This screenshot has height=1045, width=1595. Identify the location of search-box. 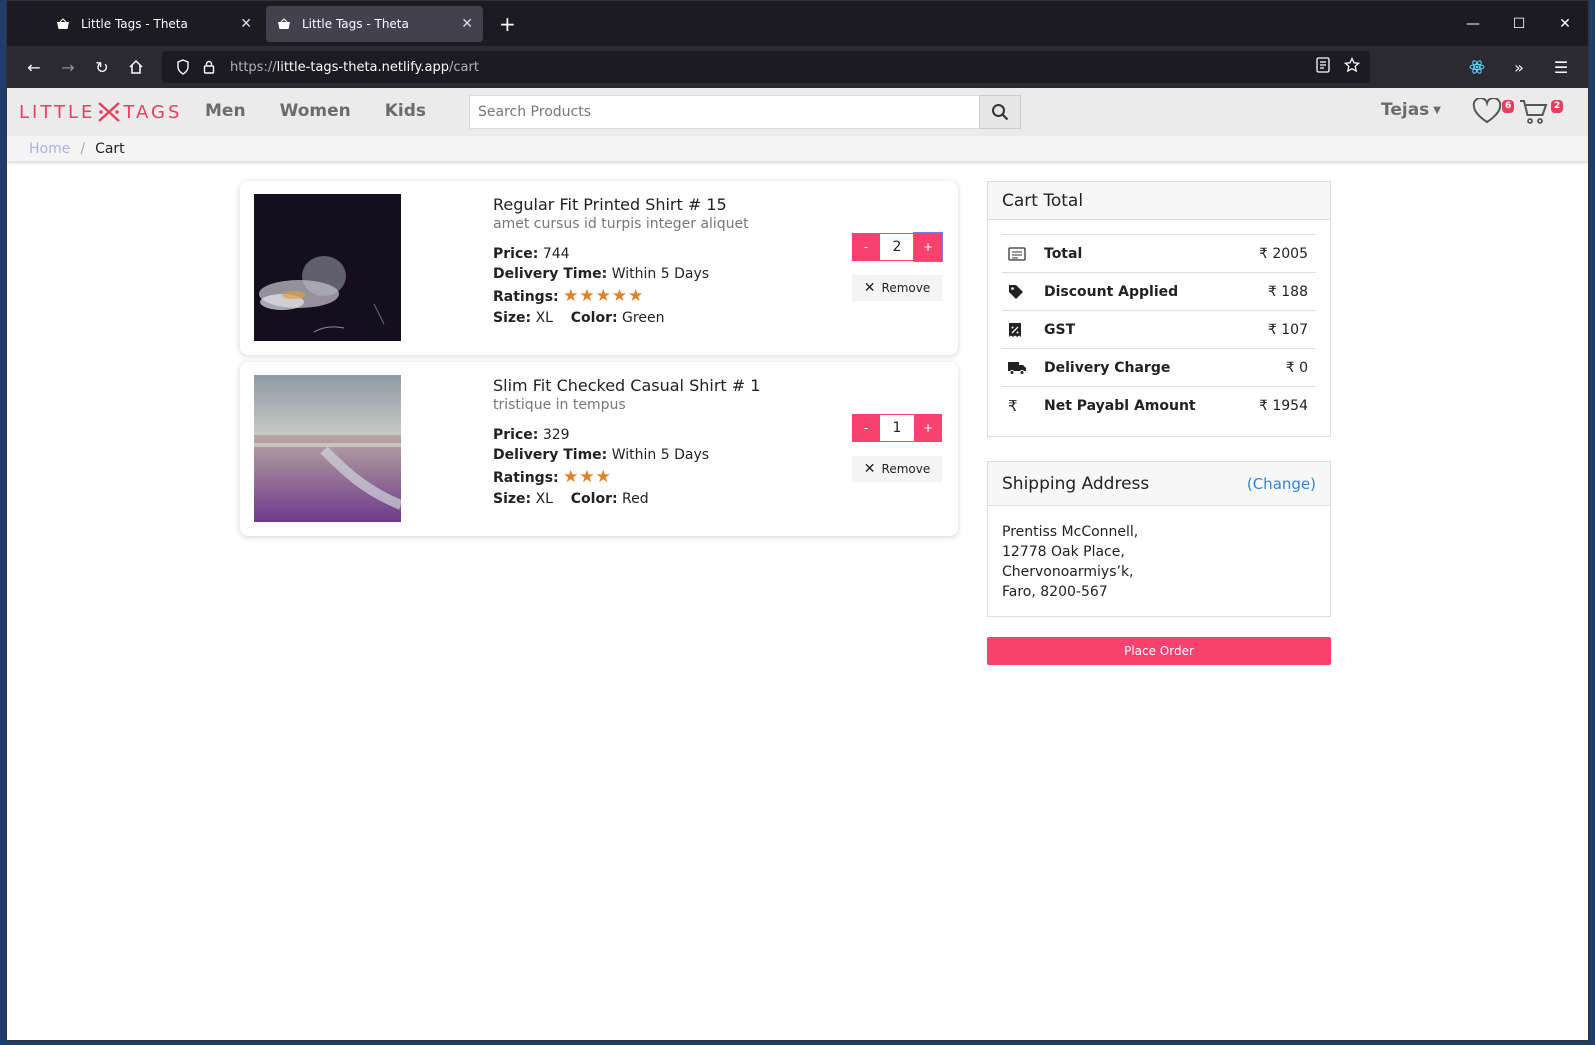
(745, 112).